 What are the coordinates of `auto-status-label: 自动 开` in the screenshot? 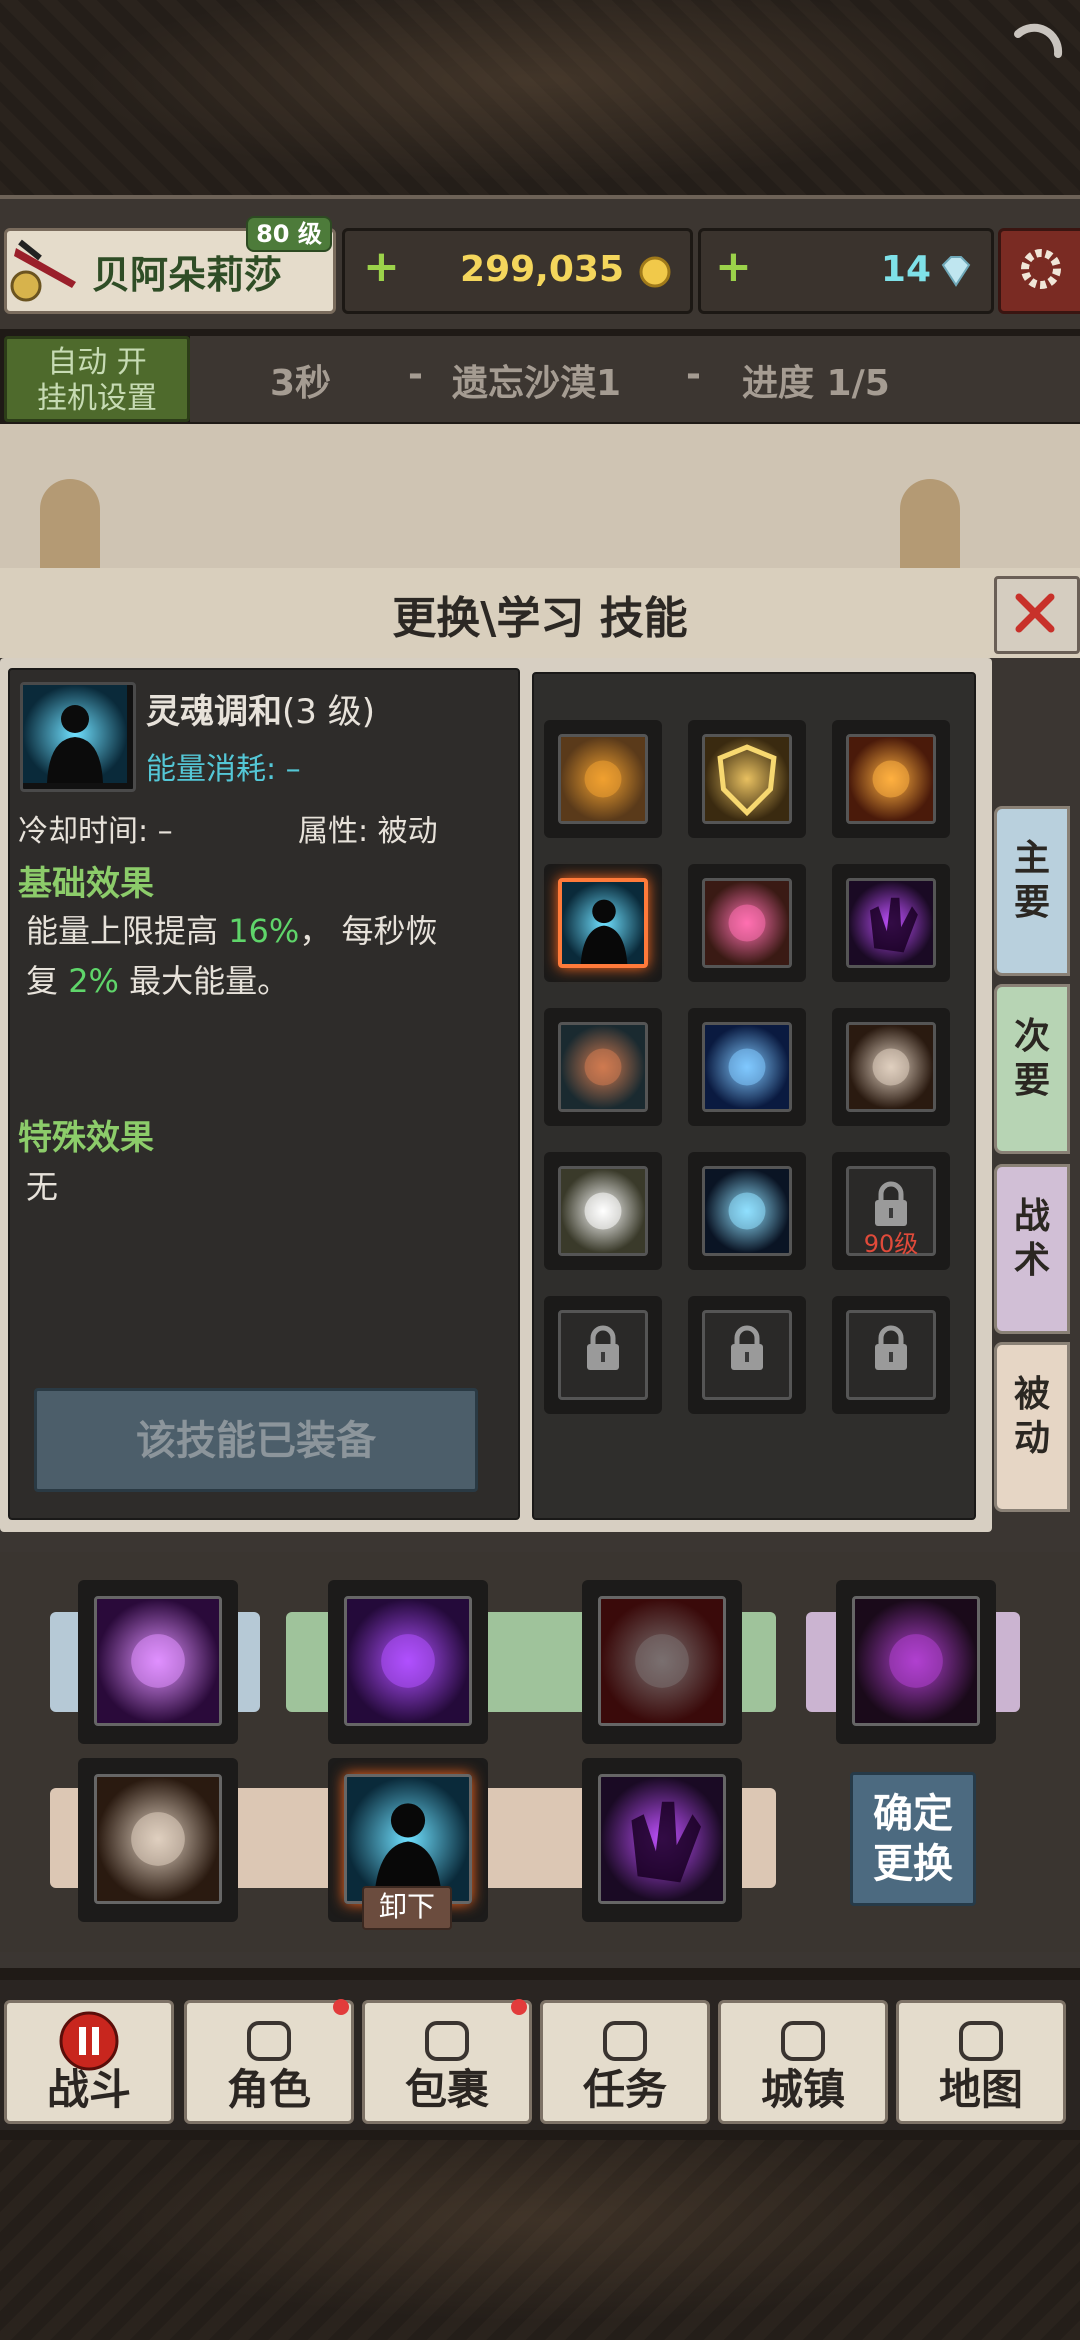 It's located at (97, 362).